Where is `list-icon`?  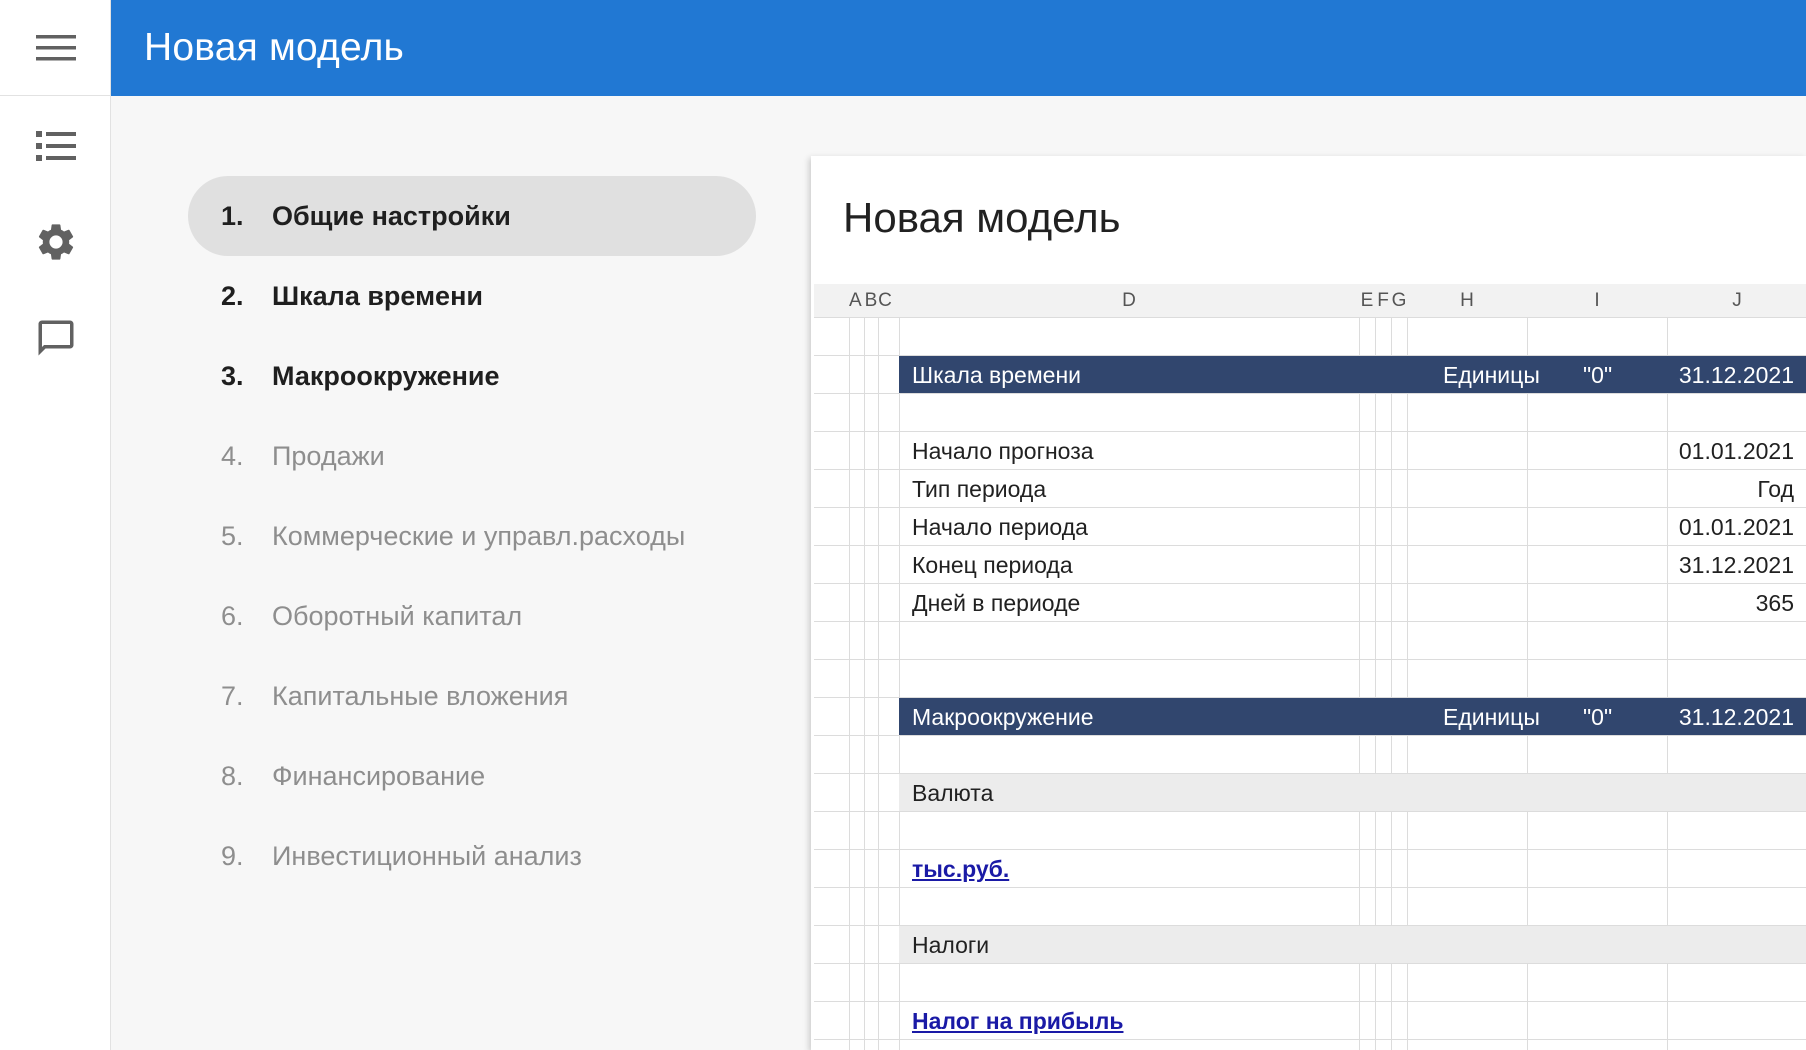 list-icon is located at coordinates (55, 146).